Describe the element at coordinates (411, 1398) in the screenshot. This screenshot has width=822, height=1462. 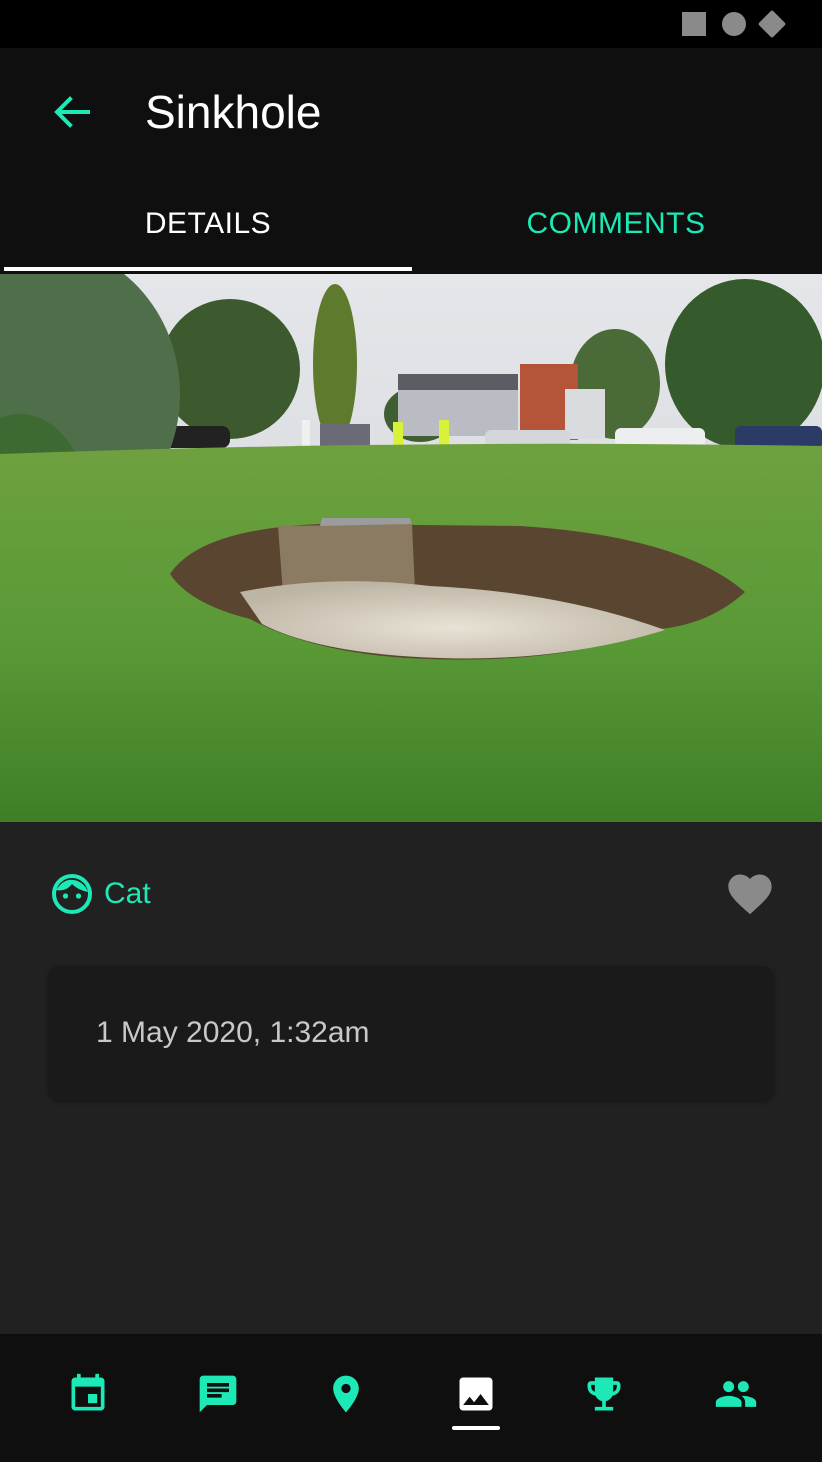
I see `bottom-nav` at that location.